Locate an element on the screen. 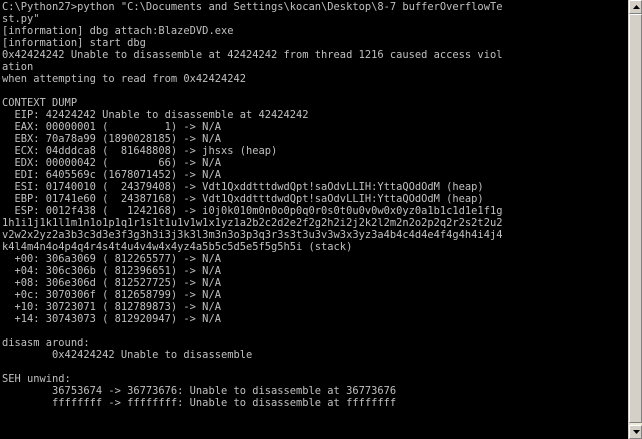  console-line: +0c: 3070306f ( 812658799) -> N/A is located at coordinates (111, 295).